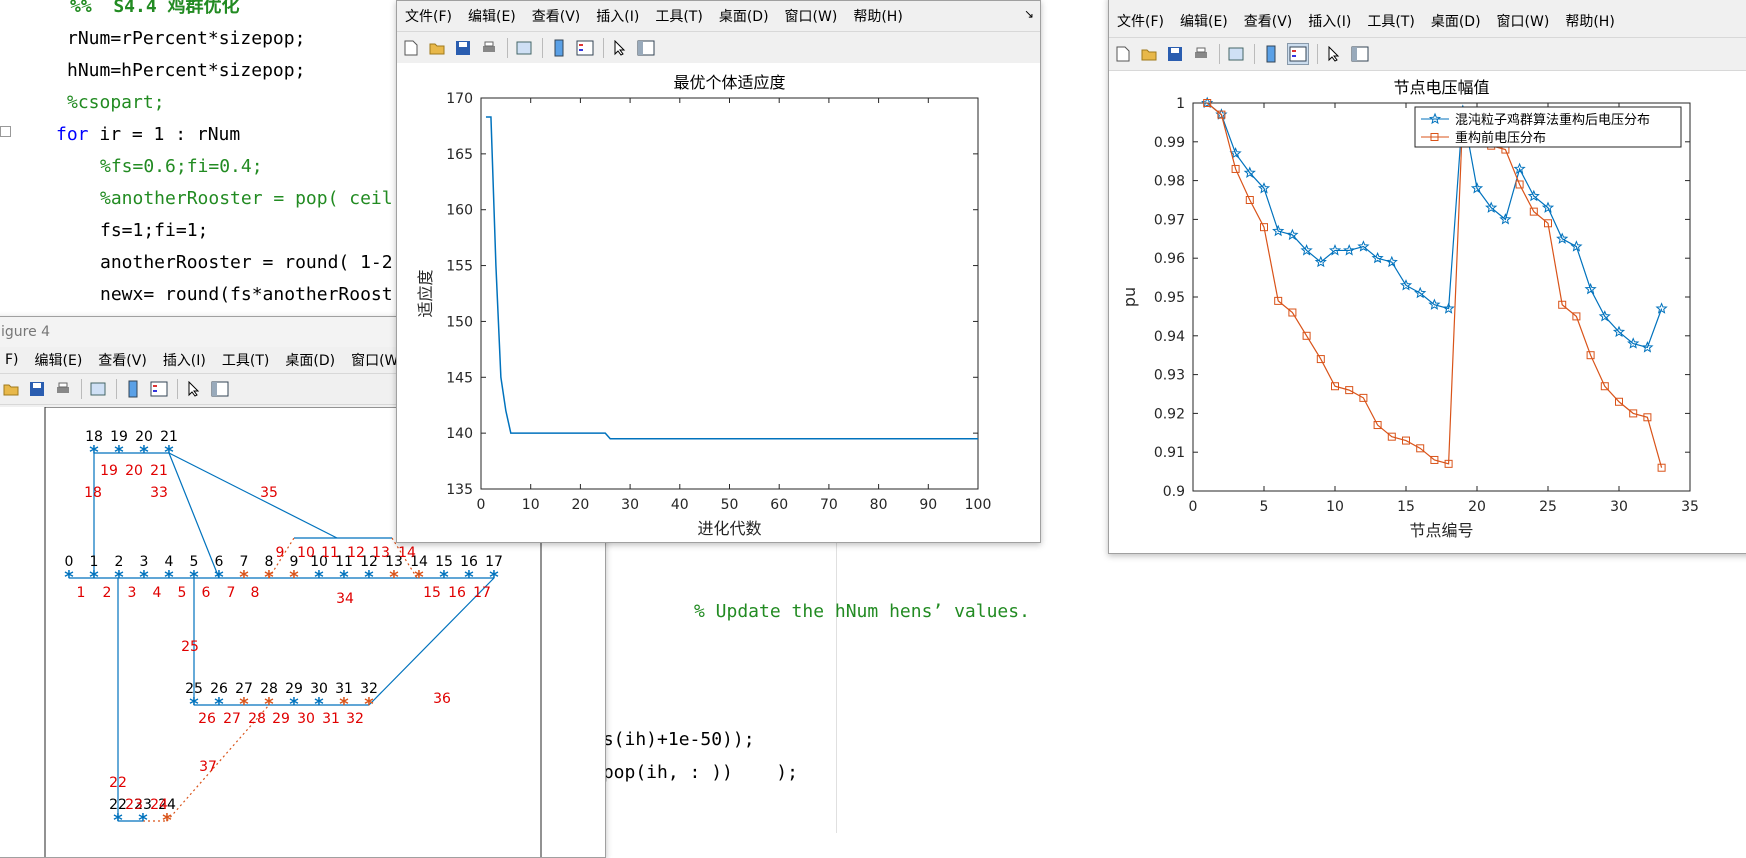 Image resolution: width=1746 pixels, height=858 pixels. I want to click on y-tick-label: 0.94, so click(1169, 337).